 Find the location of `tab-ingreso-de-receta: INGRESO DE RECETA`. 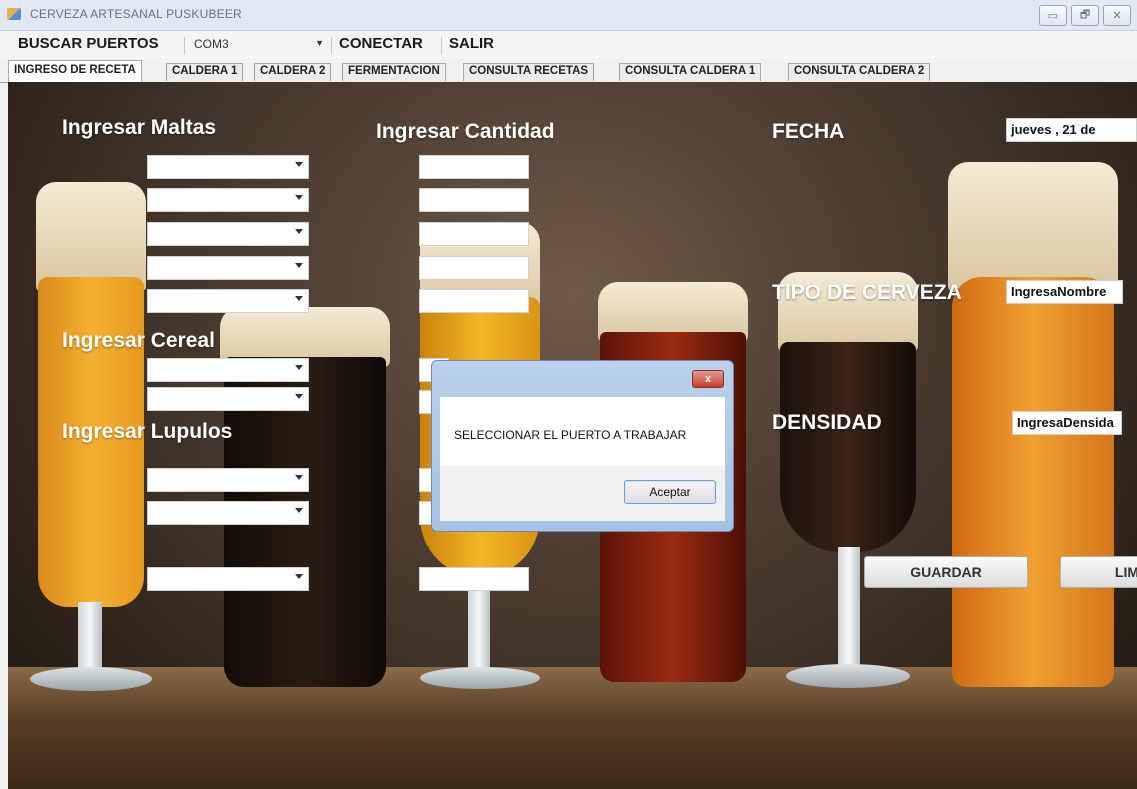

tab-ingreso-de-receta: INGRESO DE RECETA is located at coordinates (75, 71).